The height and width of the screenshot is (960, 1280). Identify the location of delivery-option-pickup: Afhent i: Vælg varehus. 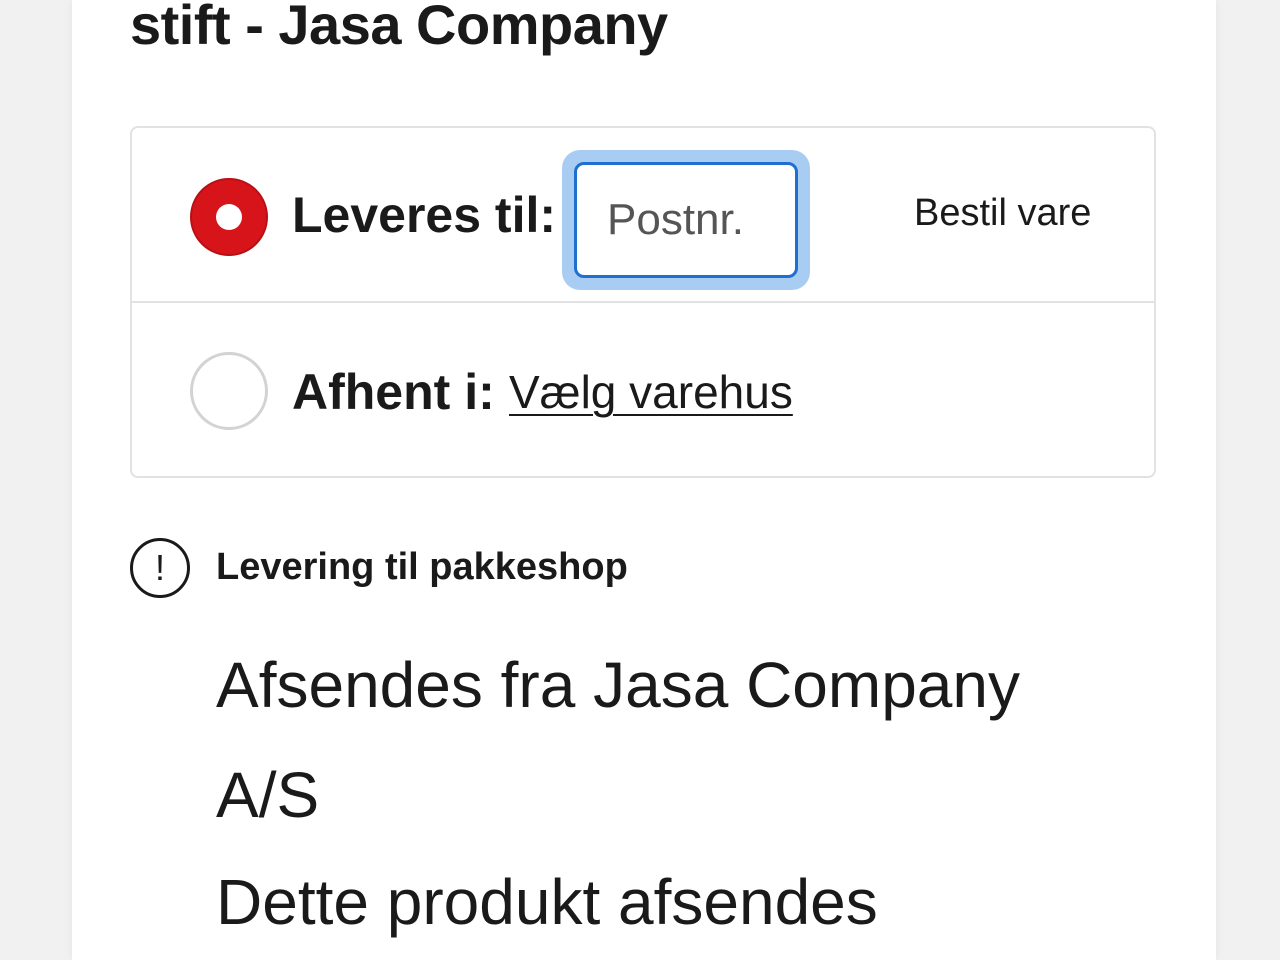
(643, 390).